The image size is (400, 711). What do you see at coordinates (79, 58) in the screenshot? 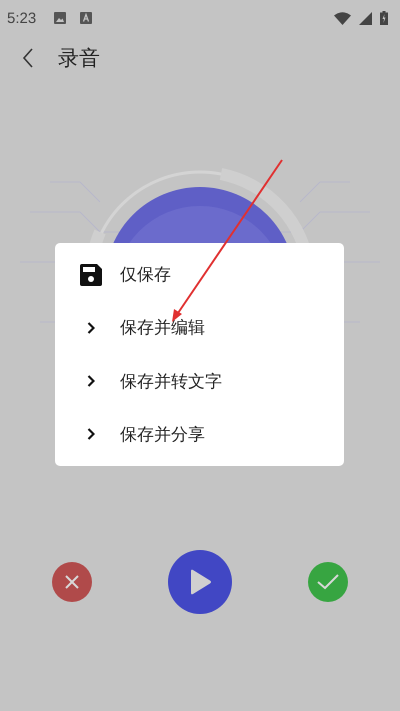
I see `page-title: 录音` at bounding box center [79, 58].